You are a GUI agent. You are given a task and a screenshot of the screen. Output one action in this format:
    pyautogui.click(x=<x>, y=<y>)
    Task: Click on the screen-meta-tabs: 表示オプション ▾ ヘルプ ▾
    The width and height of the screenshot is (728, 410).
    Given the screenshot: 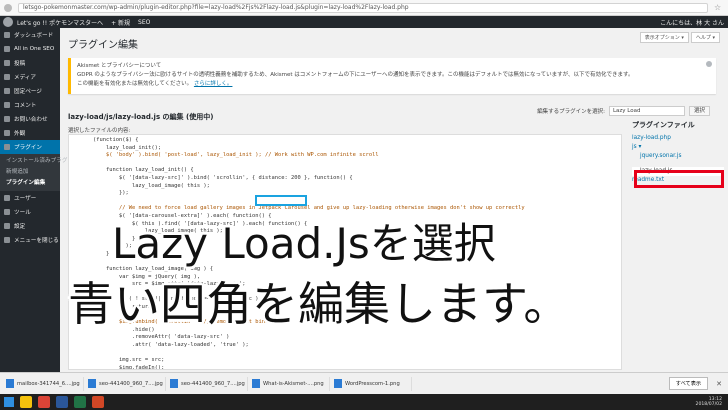 What is the action you would take?
    pyautogui.click(x=679, y=37)
    